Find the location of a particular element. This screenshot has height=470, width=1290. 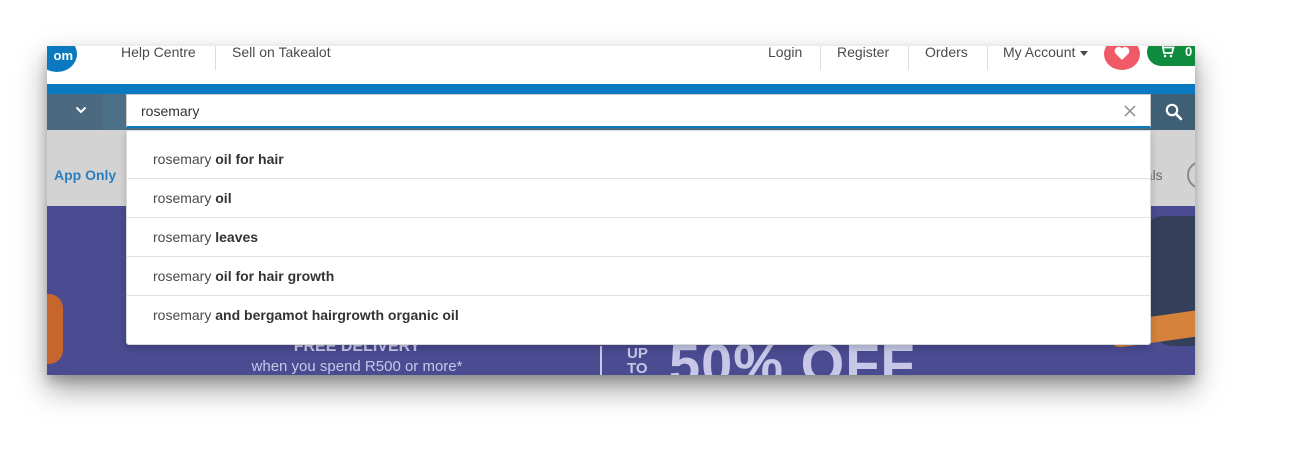

wishlist-button is located at coordinates (1122, 58).